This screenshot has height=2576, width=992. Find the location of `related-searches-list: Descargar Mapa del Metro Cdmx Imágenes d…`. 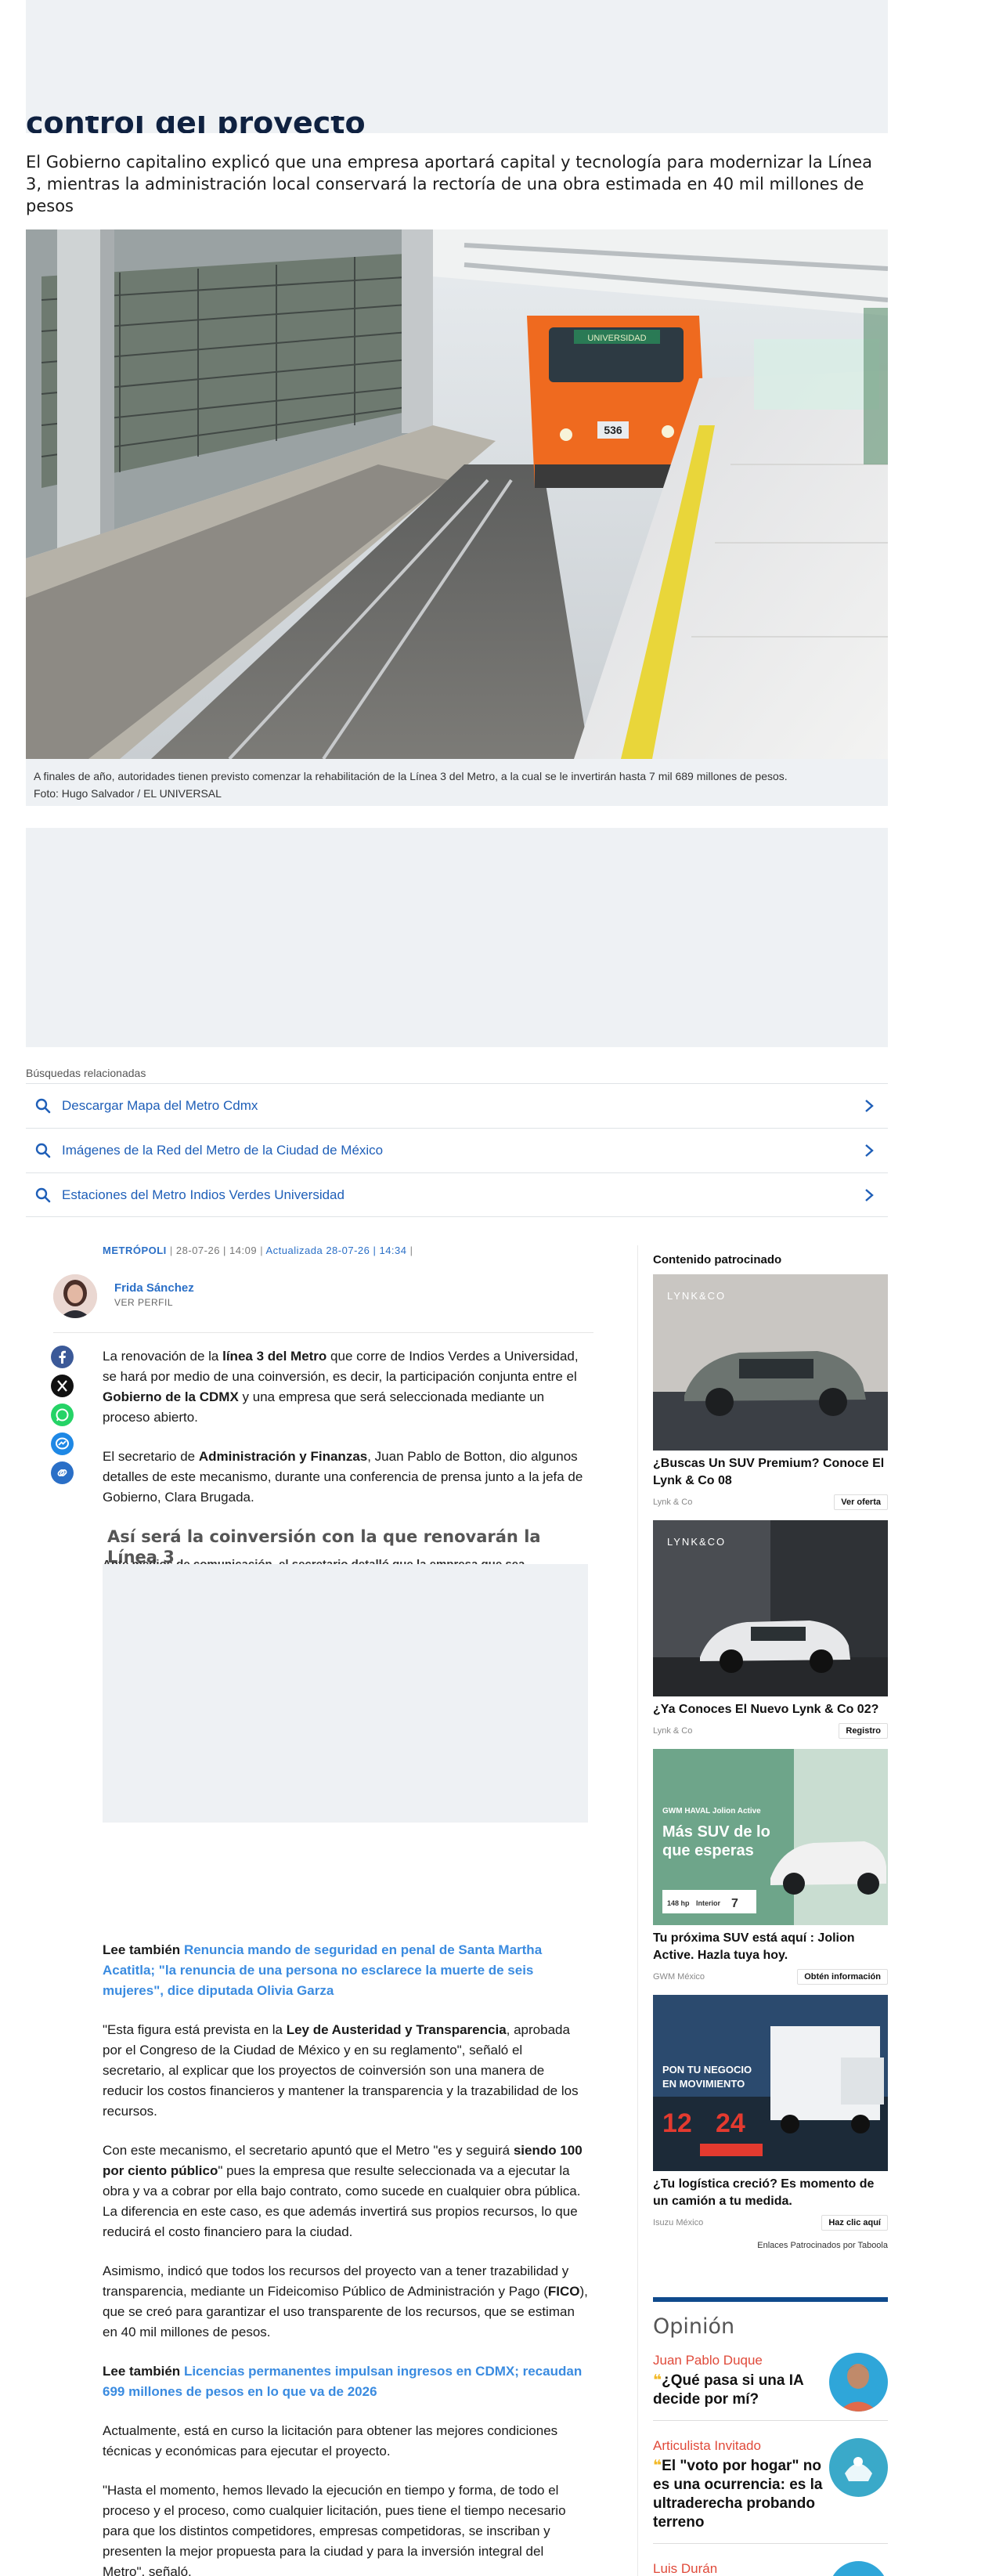

related-searches-list: Descargar Mapa del Metro Cdmx Imágenes d… is located at coordinates (457, 1150).